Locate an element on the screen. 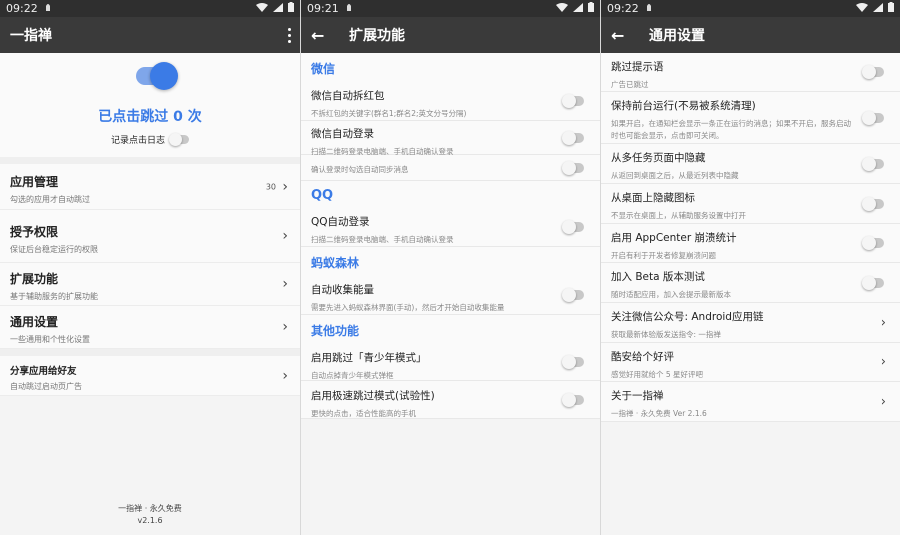 The image size is (900, 535). log-clicks-toggle is located at coordinates (179, 139).